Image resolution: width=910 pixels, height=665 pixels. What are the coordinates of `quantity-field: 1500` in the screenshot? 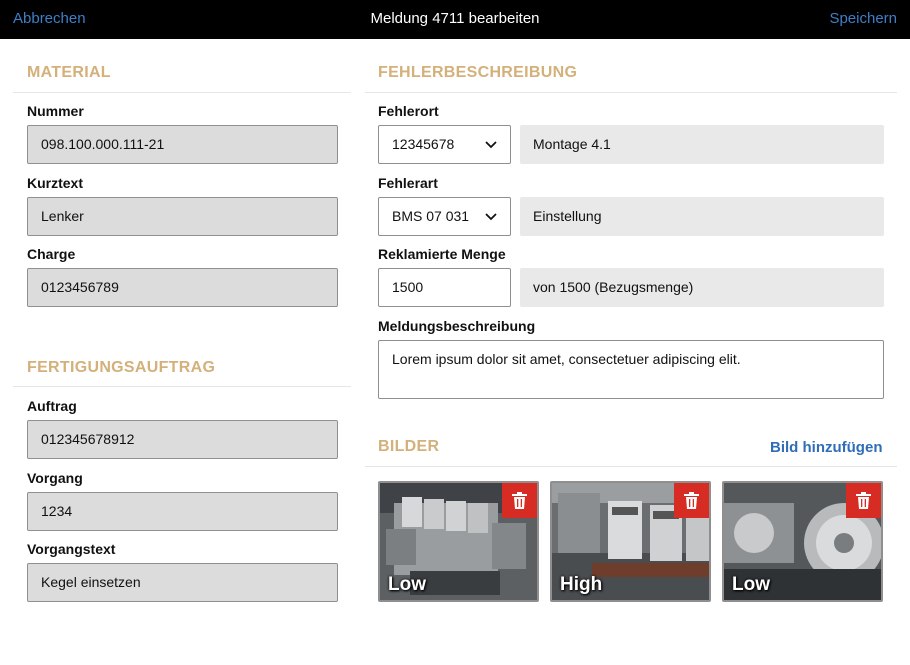 It's located at (444, 287).